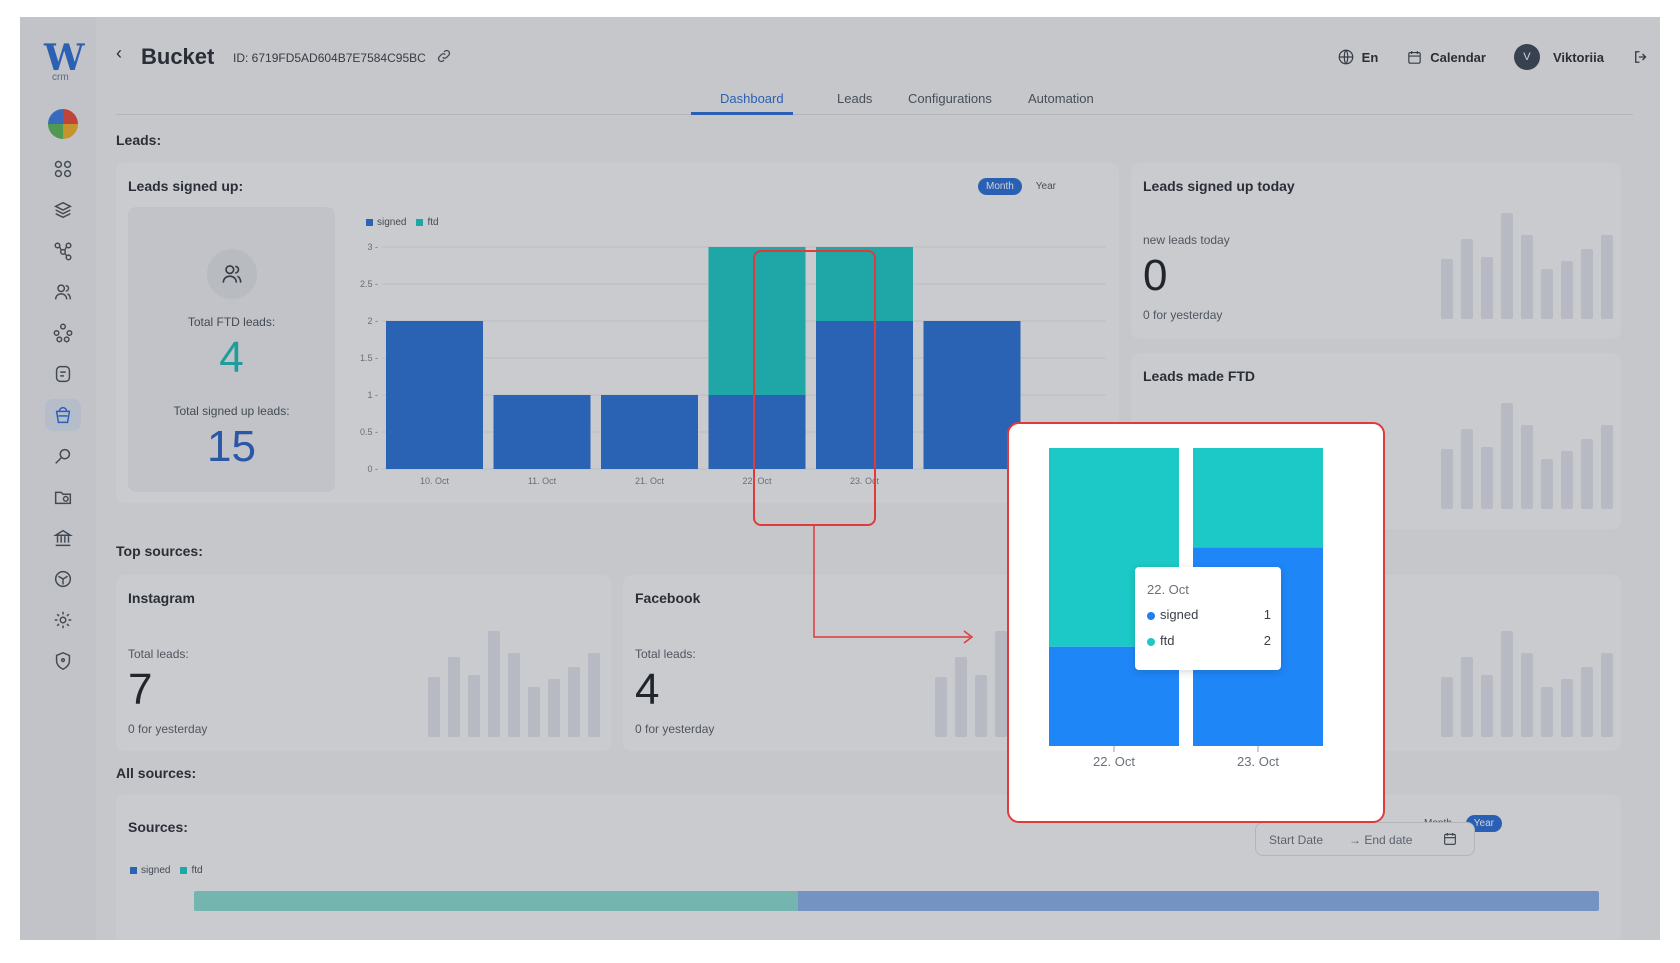 This screenshot has width=1680, height=963. I want to click on zoom-x-tick-label: 22. Oct, so click(1114, 761).